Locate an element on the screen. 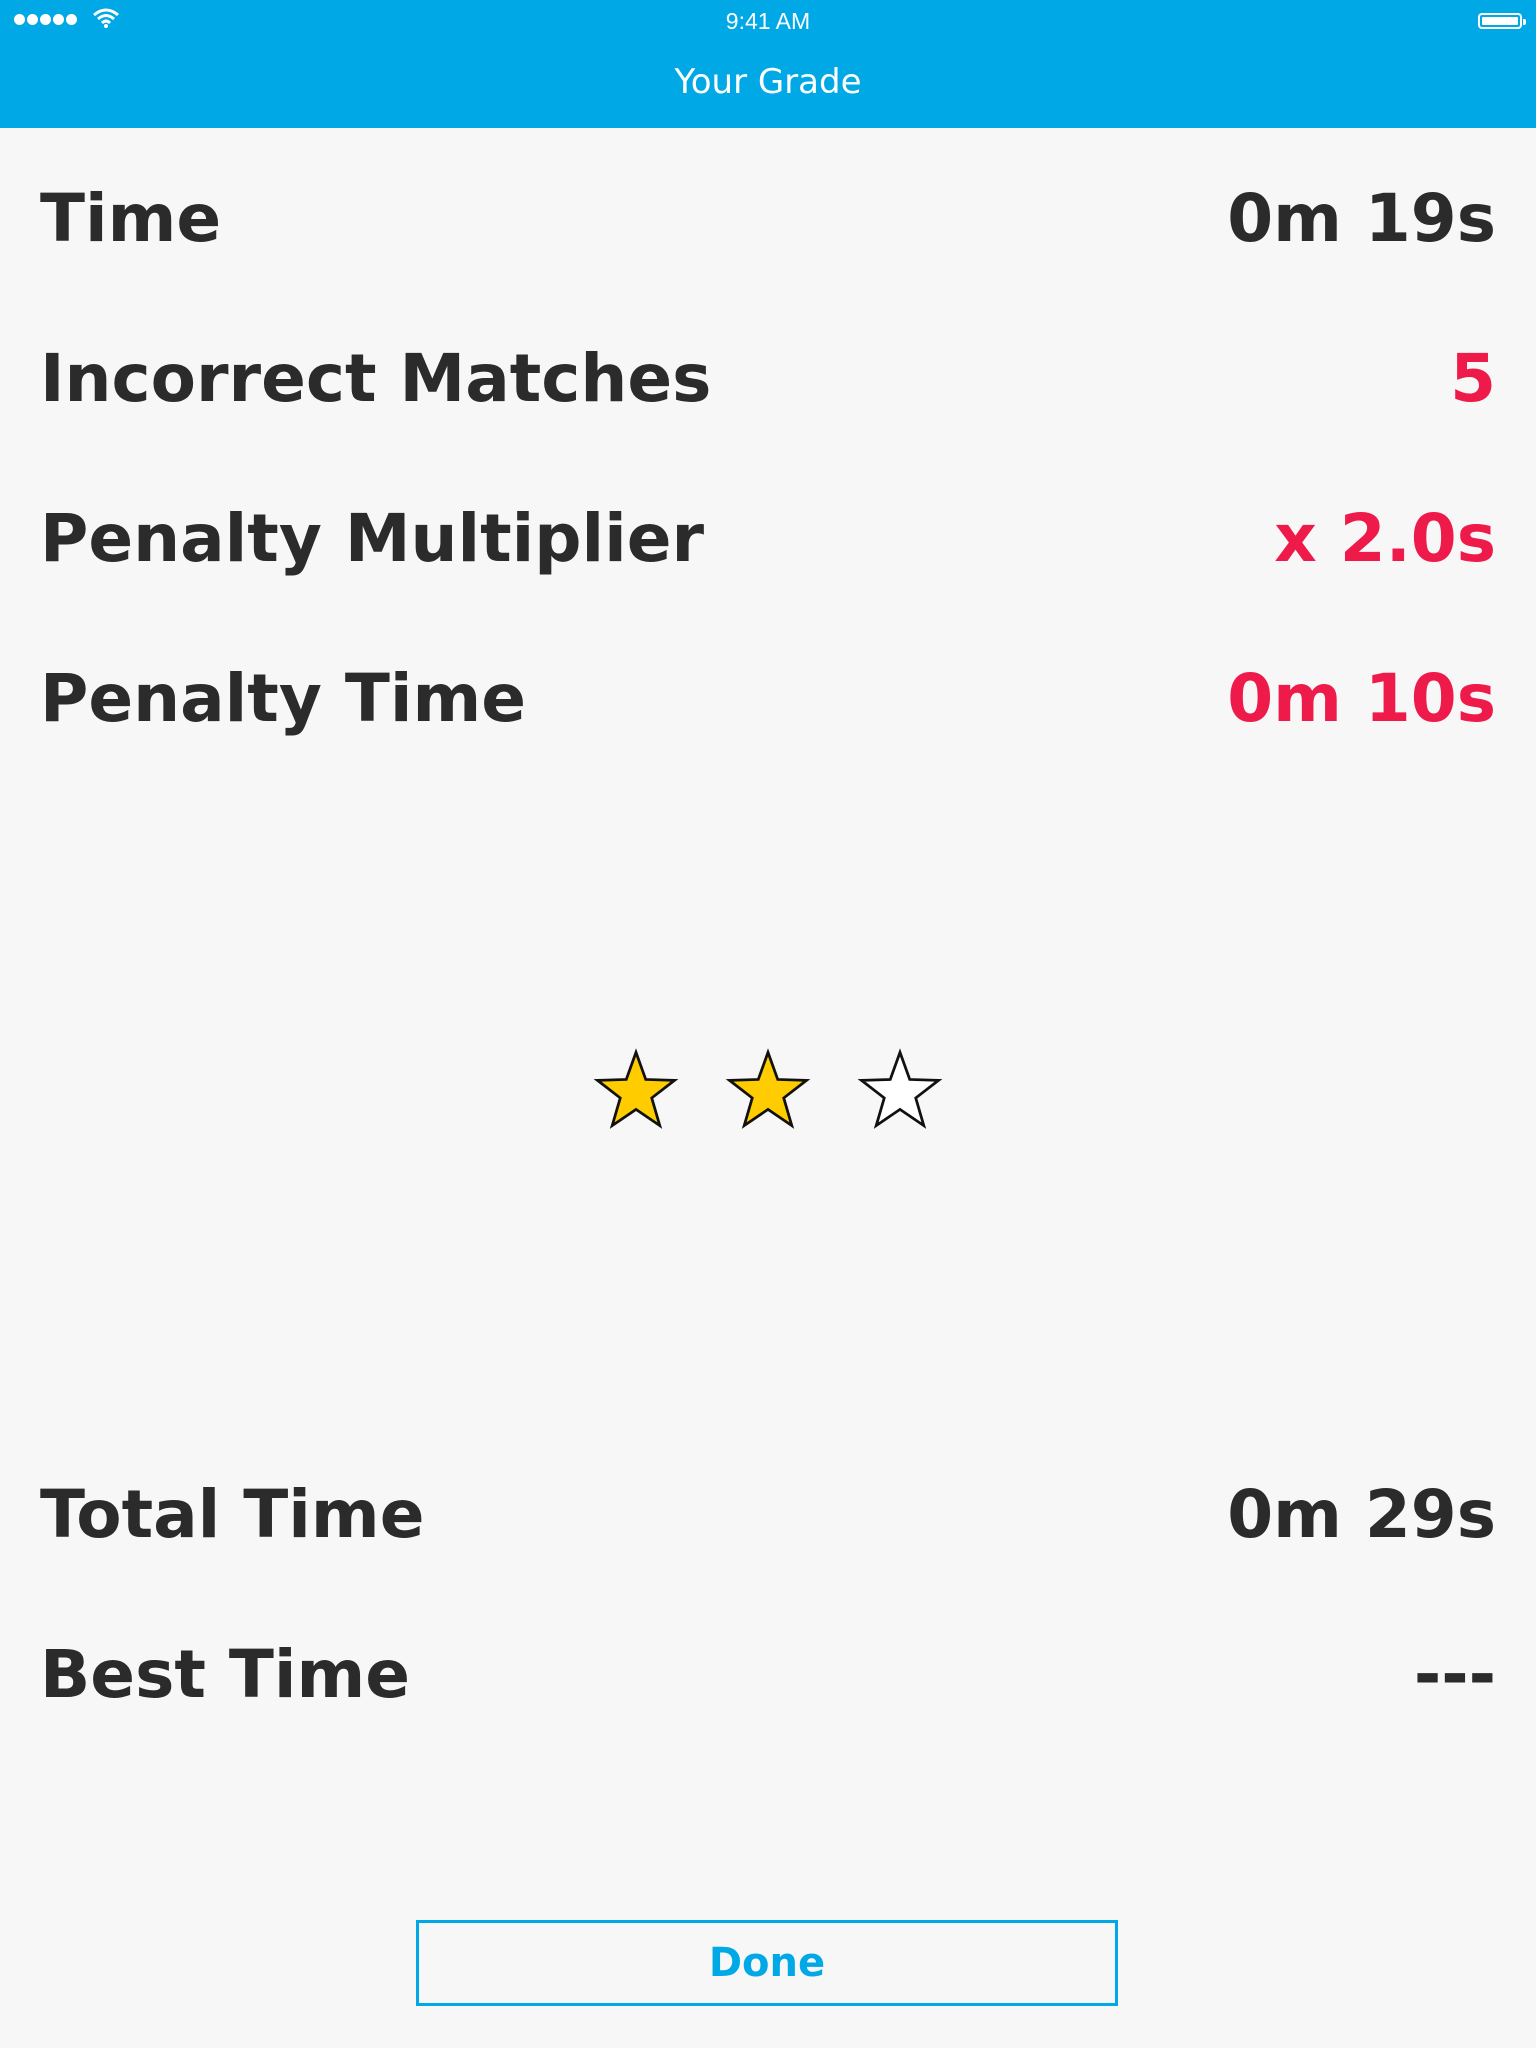  stat-label: Penalty Time is located at coordinates (283, 698).